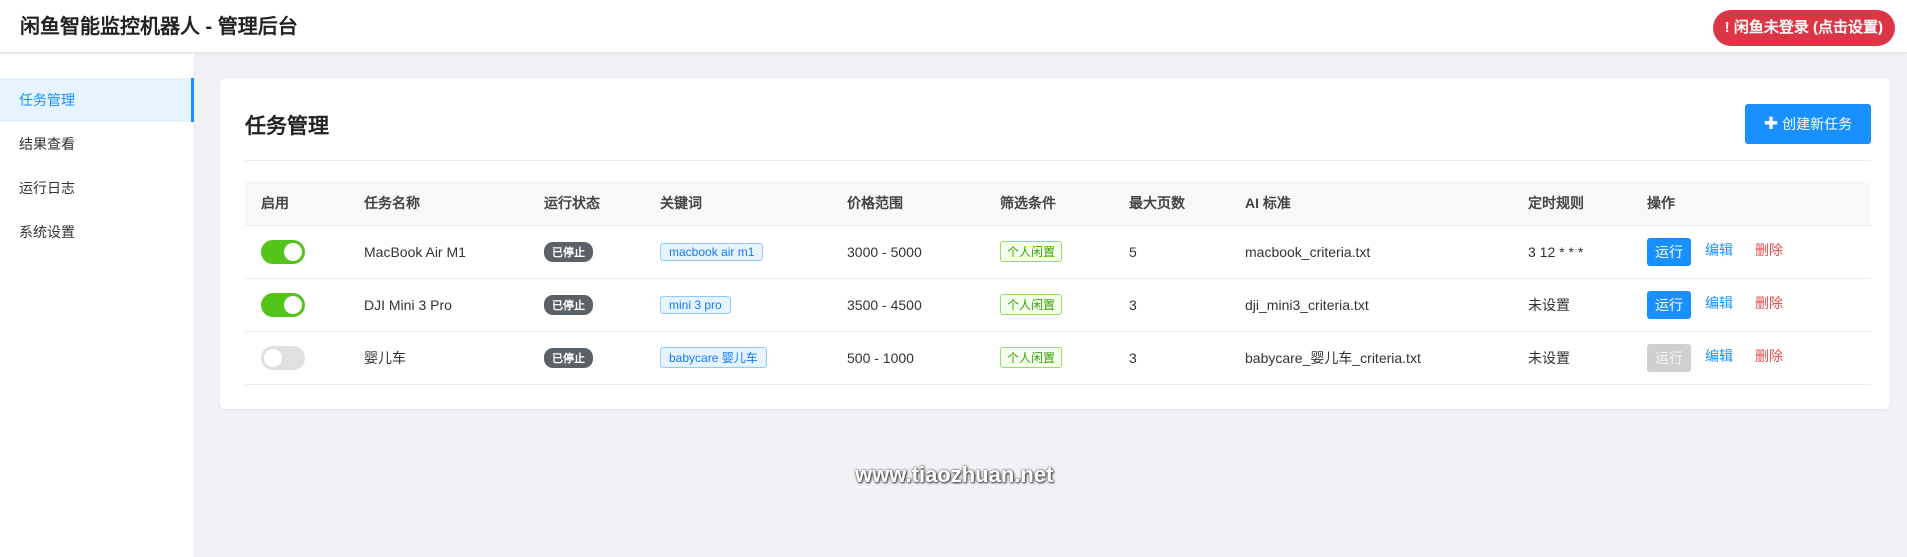  What do you see at coordinates (1171, 203) in the screenshot?
I see `column-header: 最大页数` at bounding box center [1171, 203].